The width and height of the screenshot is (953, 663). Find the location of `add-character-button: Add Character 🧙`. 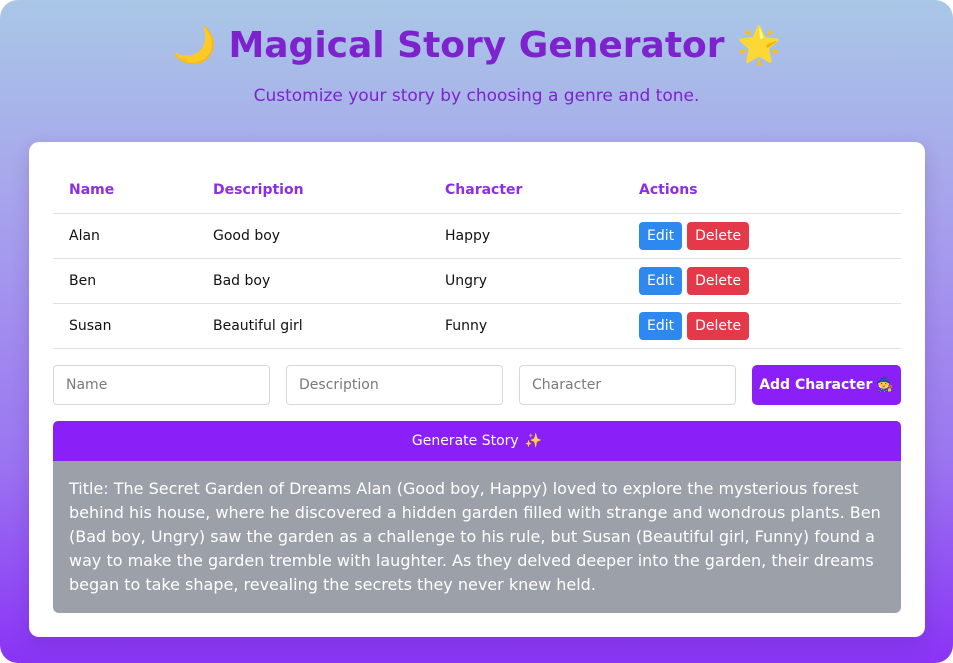

add-character-button: Add Character 🧙 is located at coordinates (826, 385).